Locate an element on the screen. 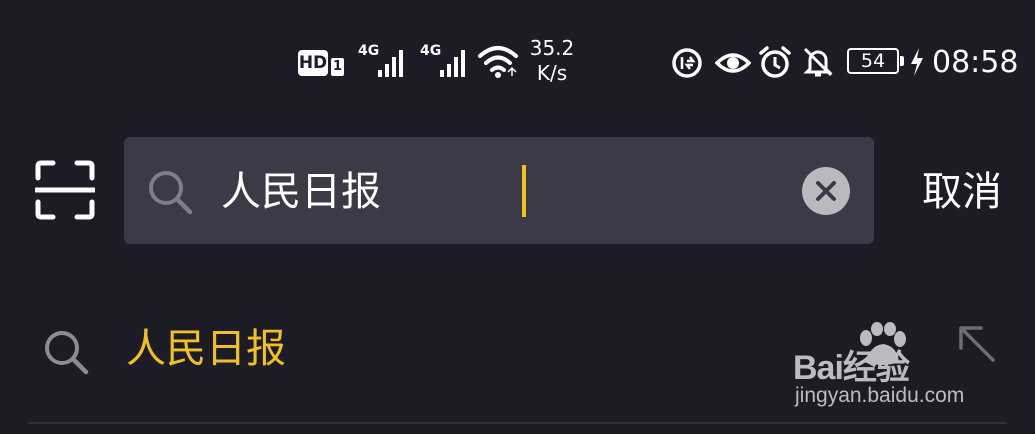  wifi-icon is located at coordinates (498, 62).